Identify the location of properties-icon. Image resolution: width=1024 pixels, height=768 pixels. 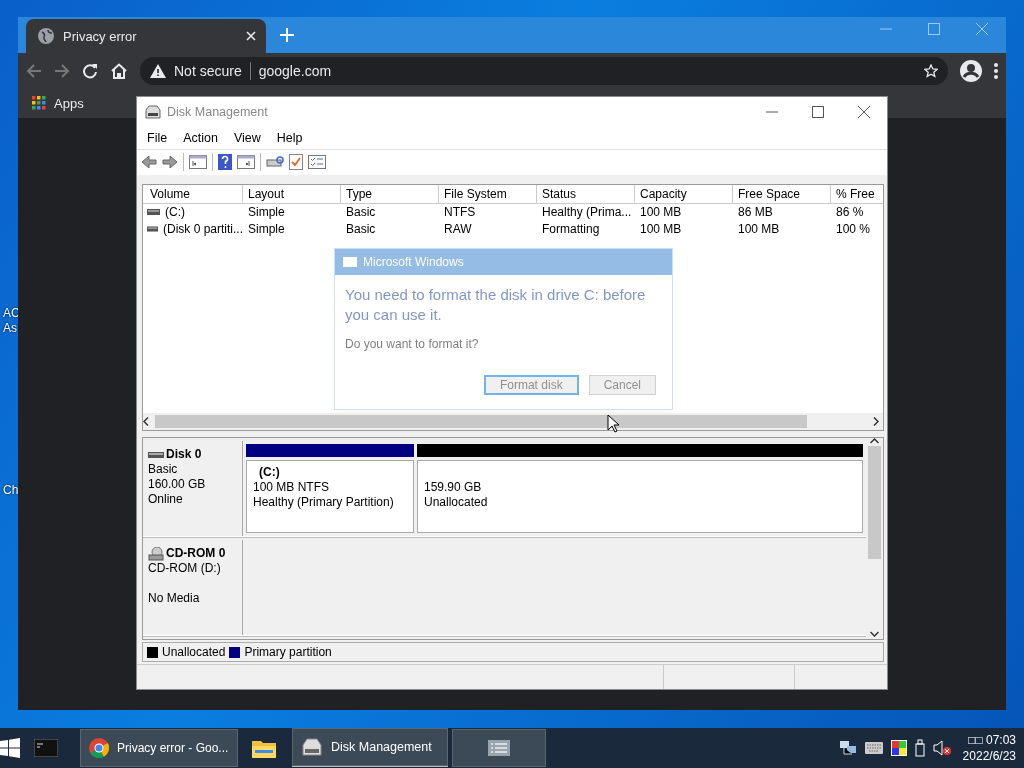
(317, 162).